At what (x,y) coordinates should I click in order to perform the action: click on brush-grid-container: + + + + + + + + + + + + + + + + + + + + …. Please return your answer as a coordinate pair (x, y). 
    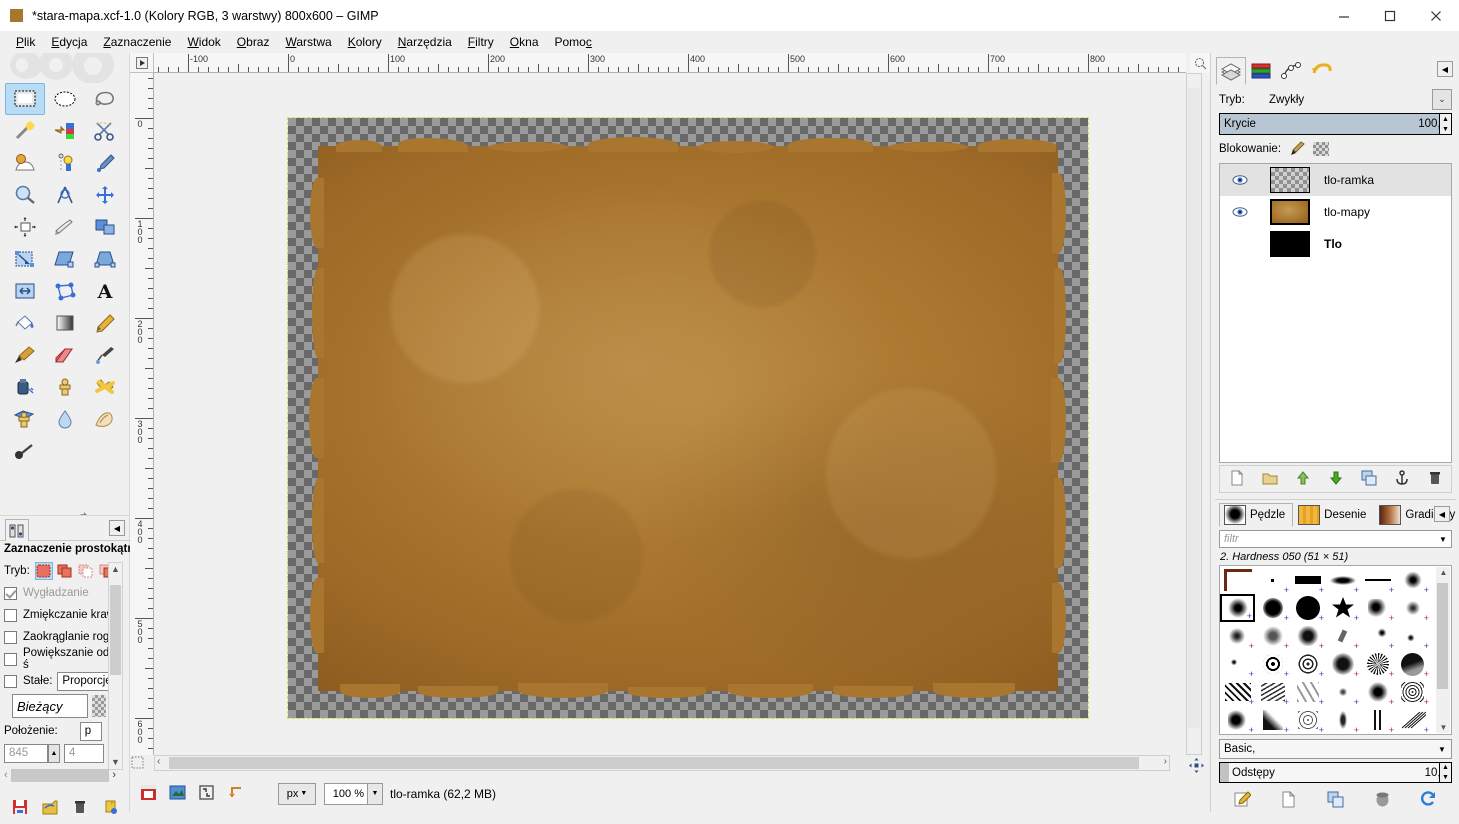
    Looking at the image, I should click on (1335, 650).